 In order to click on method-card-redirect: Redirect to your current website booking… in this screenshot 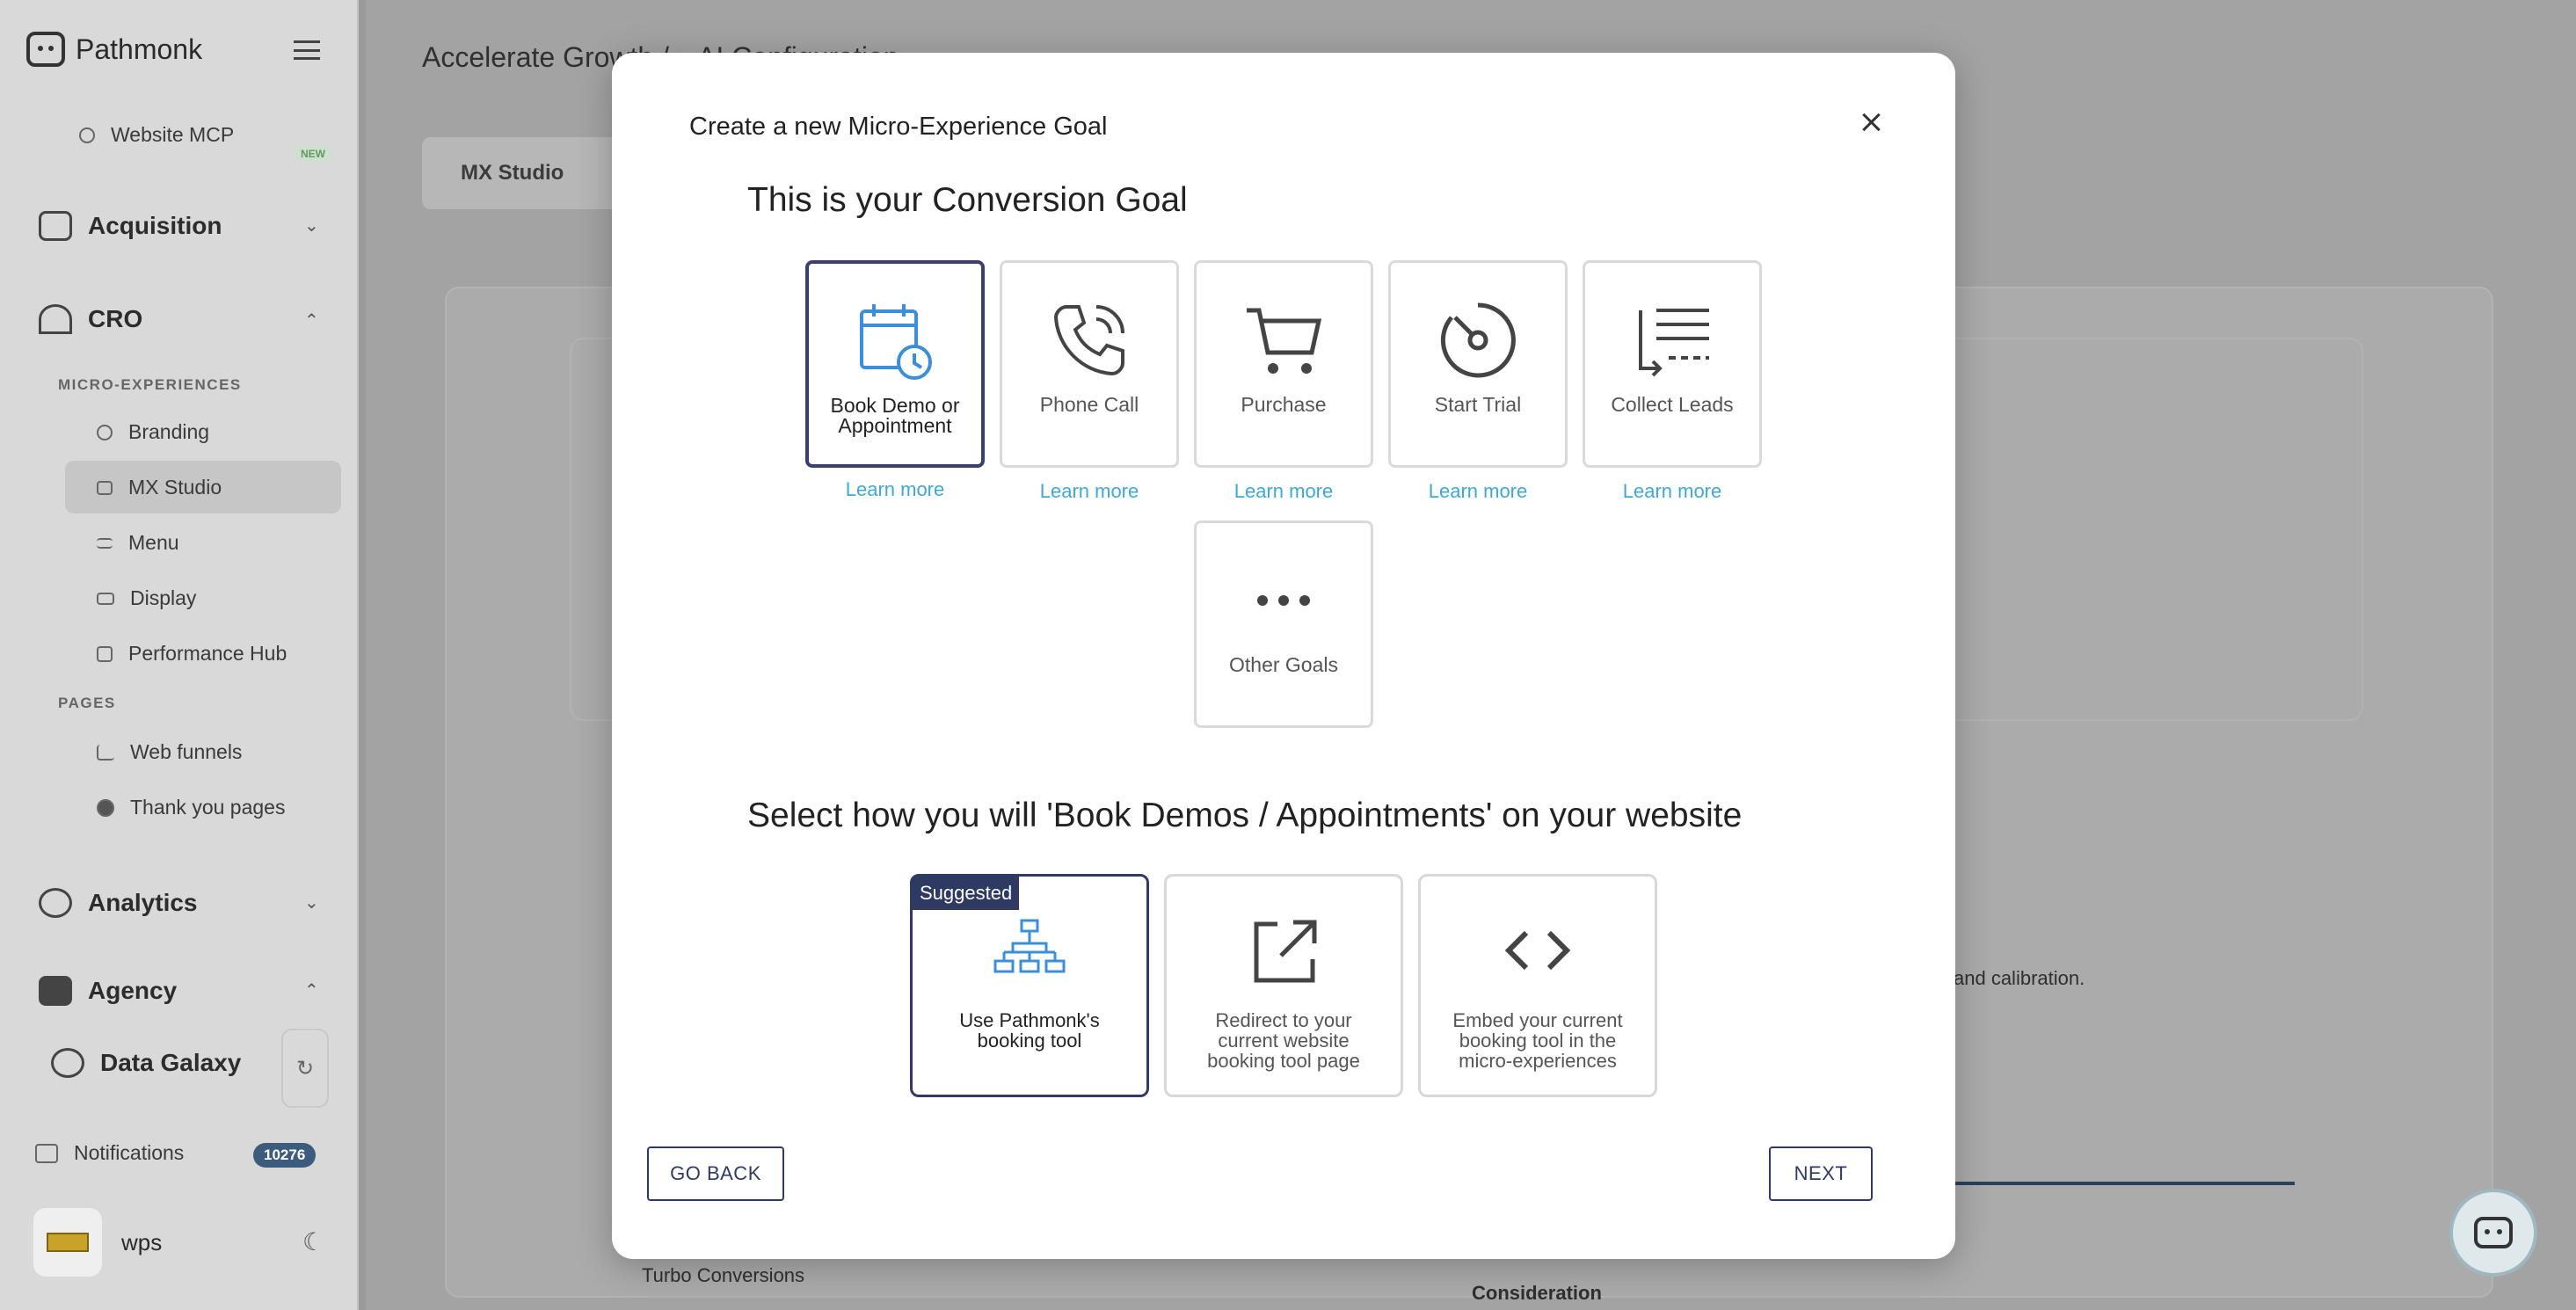, I will do `click(1283, 985)`.